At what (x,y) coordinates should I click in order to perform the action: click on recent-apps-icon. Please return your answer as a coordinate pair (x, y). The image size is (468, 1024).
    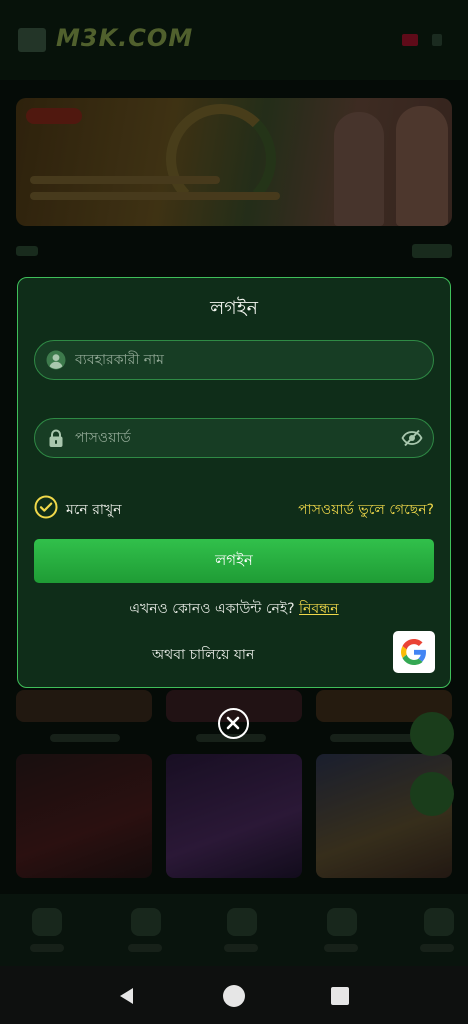
    Looking at the image, I should click on (340, 996).